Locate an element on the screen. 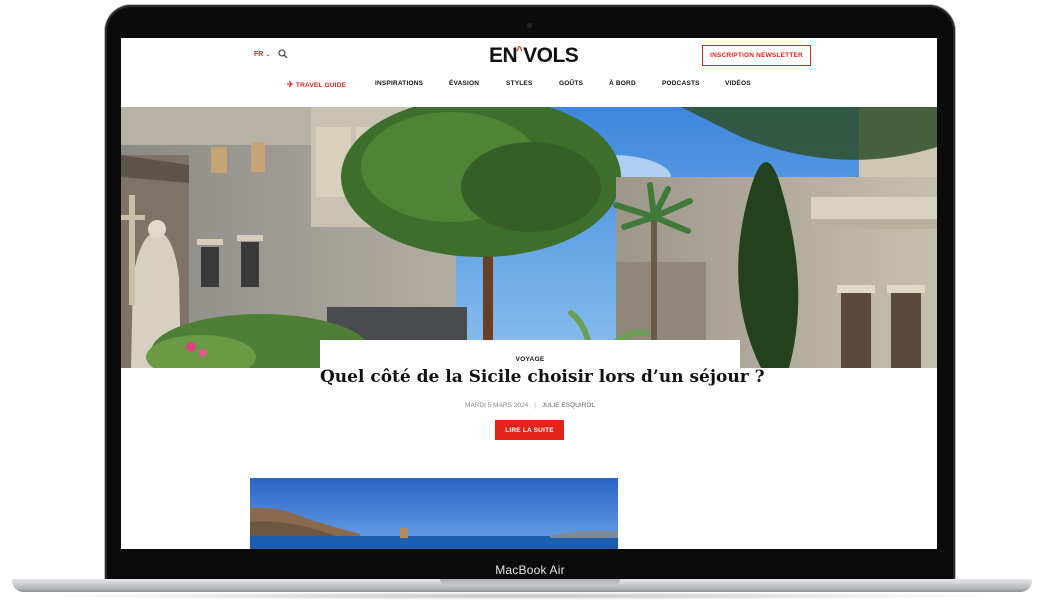  article-date: MARDI 5 MARS 2024 is located at coordinates (496, 405).